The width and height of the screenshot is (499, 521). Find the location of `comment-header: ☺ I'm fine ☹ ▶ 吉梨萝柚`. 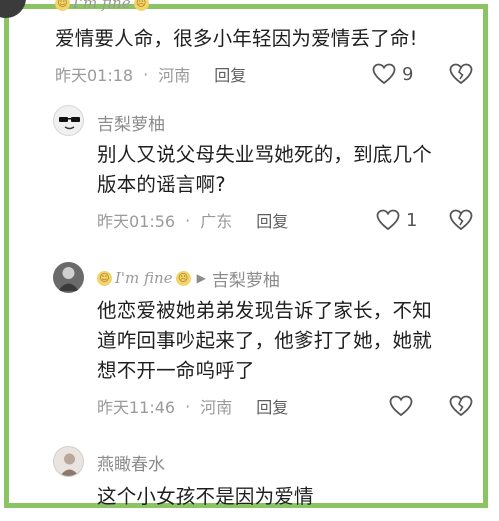

comment-header: ☺ I'm fine ☹ ▶ 吉梨萝柚 is located at coordinates (188, 278).